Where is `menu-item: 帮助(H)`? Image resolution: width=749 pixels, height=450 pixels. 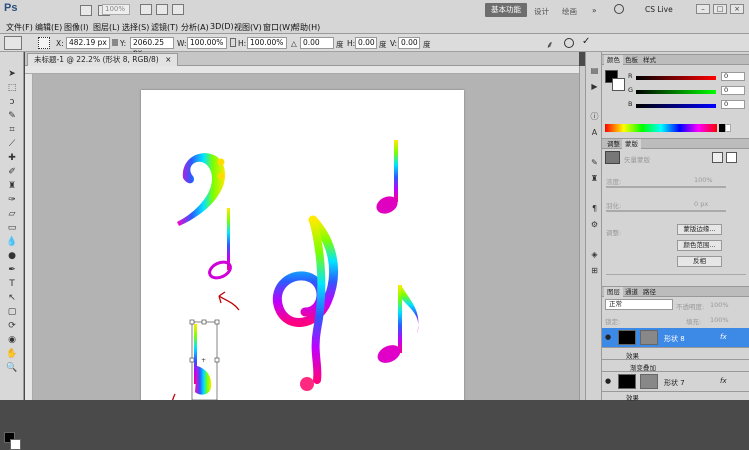 menu-item: 帮助(H) is located at coordinates (306, 27).